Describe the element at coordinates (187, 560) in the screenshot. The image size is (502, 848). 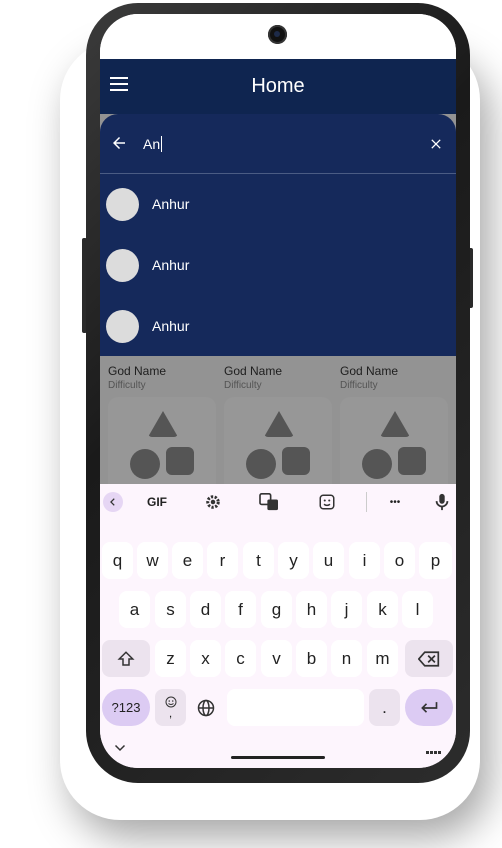
I see `key-e: e` at that location.